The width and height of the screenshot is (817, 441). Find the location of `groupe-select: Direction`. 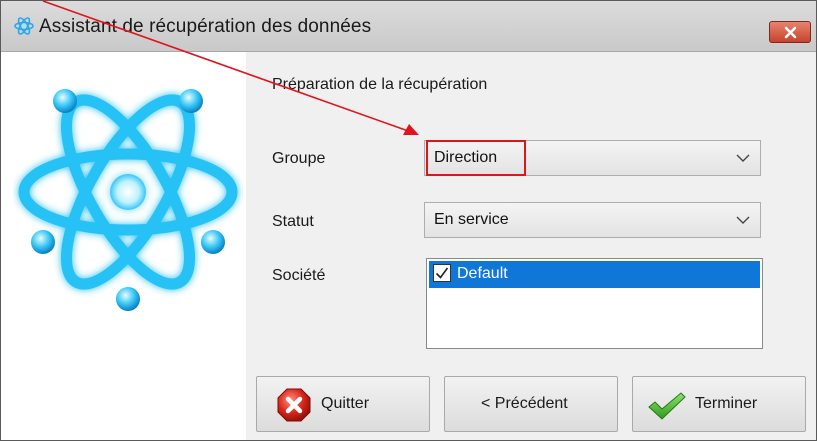

groupe-select: Direction is located at coordinates (592, 158).